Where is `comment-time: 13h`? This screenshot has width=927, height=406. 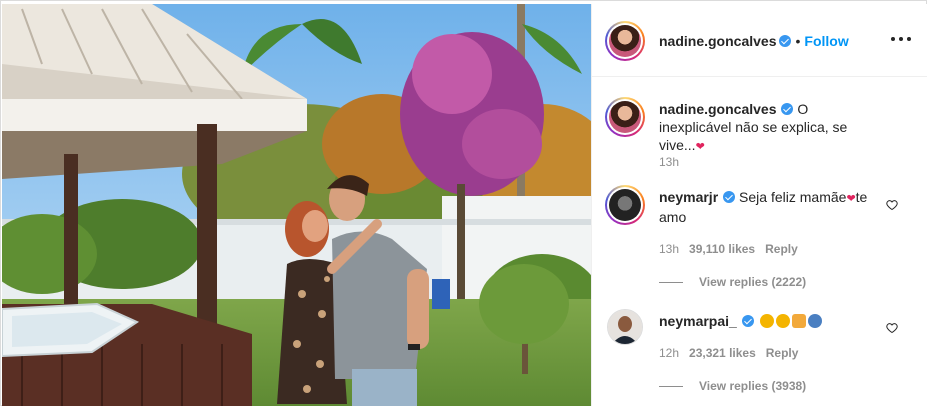
comment-time: 13h is located at coordinates (669, 249).